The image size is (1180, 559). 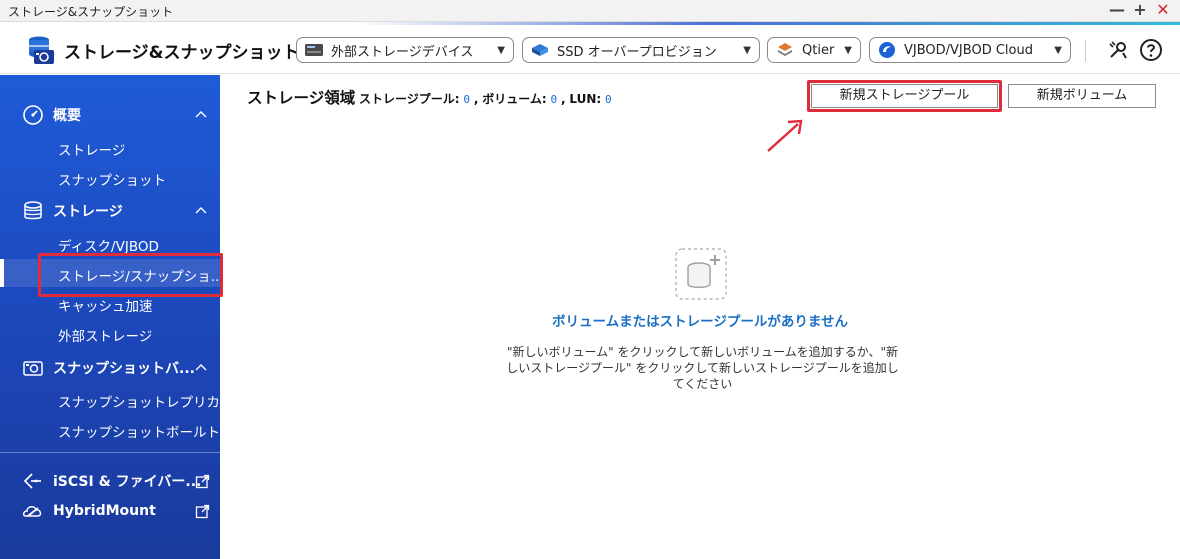 What do you see at coordinates (554, 99) in the screenshot?
I see `volume-count-value: 0` at bounding box center [554, 99].